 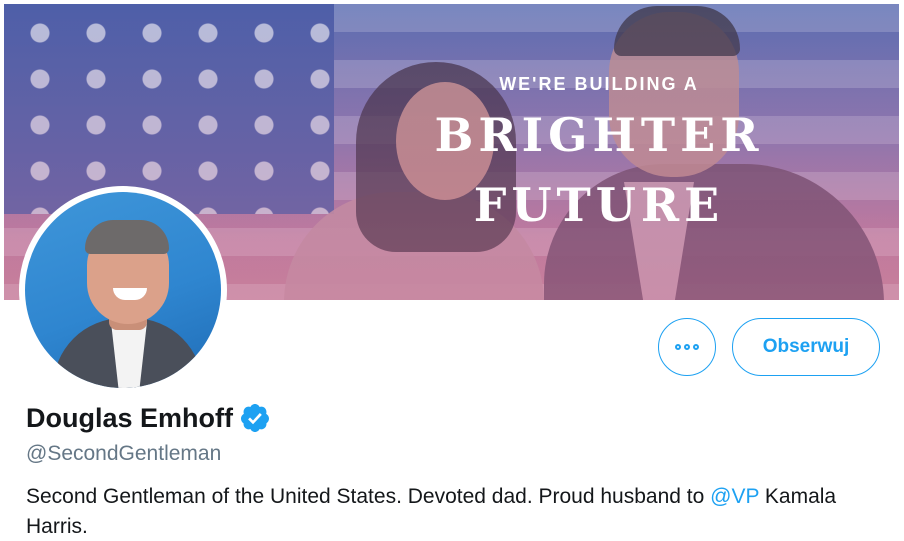 I want to click on more-options-button, so click(x=687, y=347).